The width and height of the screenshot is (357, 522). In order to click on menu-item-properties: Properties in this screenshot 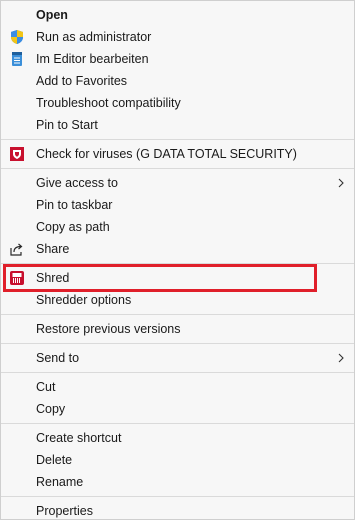, I will do `click(177, 511)`.